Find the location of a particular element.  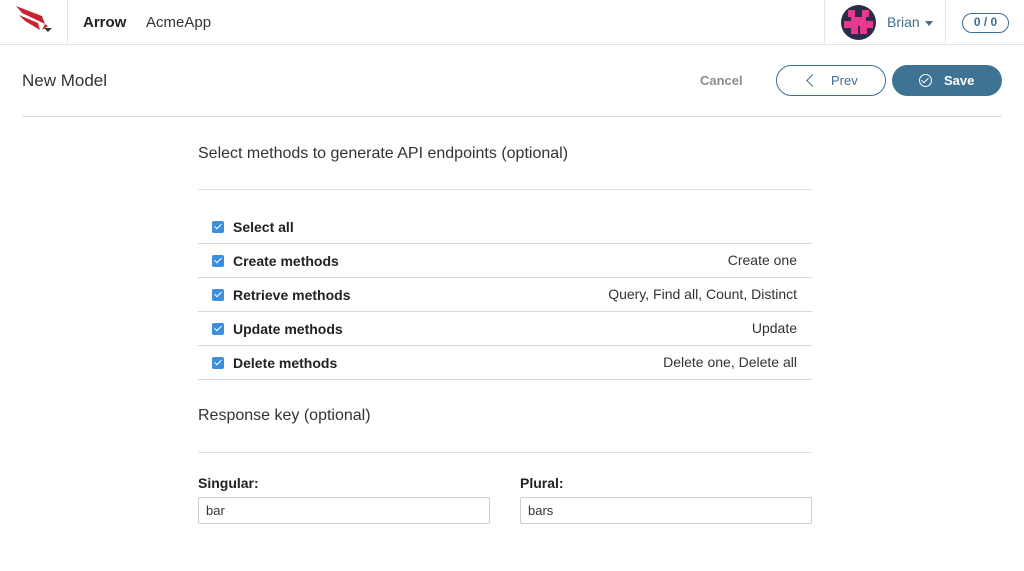

plural-label: Plural: is located at coordinates (542, 483).